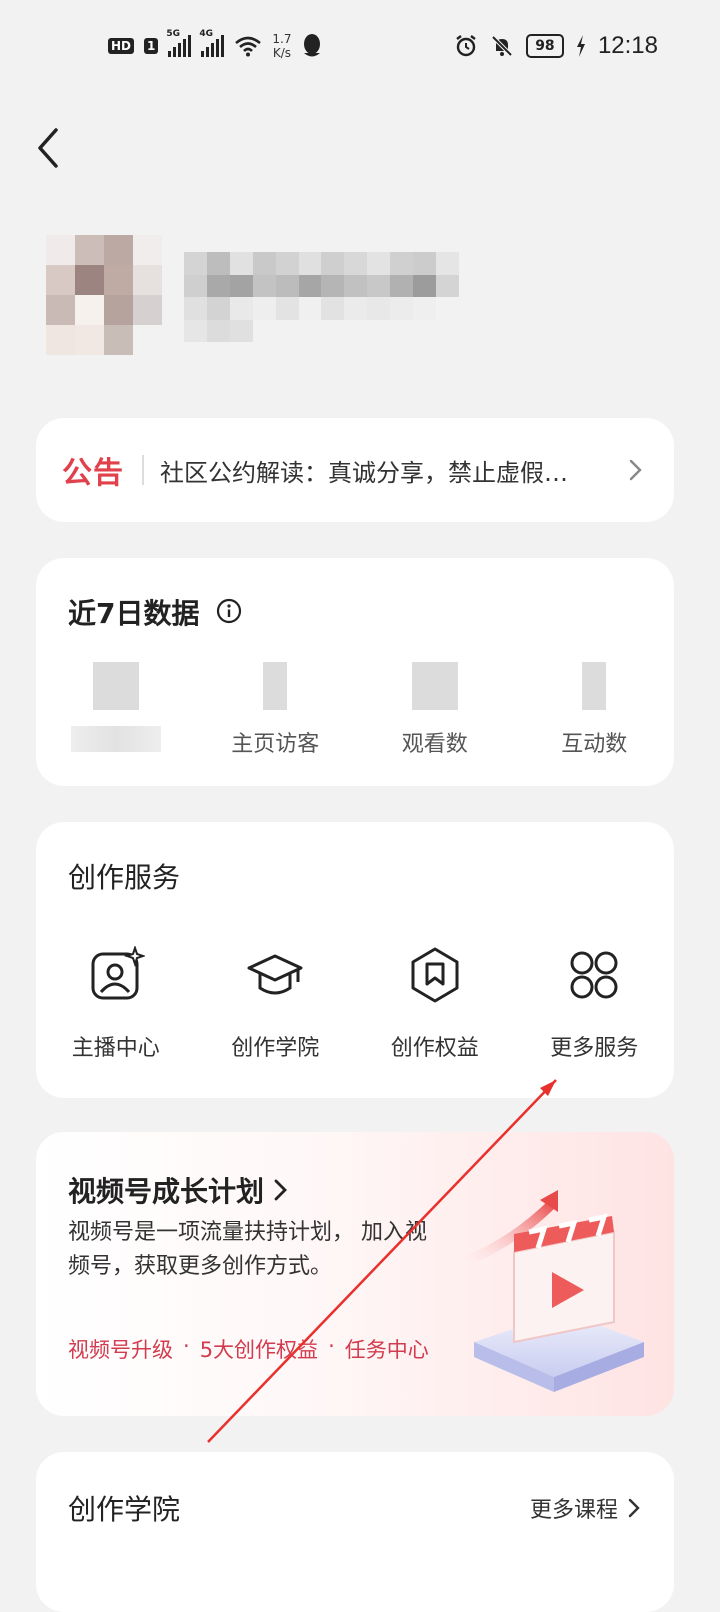 This screenshot has height=1612, width=720. I want to click on stat-item: 主页访客, so click(276, 708).